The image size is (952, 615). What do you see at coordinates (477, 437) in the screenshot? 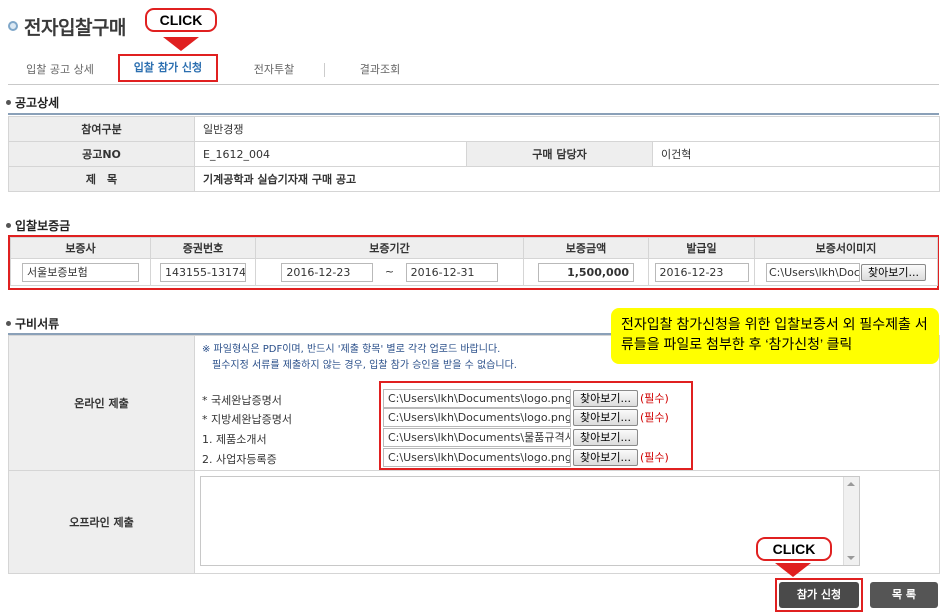
I see `doc-file-path-product-intro: C:\Users\lkh\Documents\물품규격서` at bounding box center [477, 437].